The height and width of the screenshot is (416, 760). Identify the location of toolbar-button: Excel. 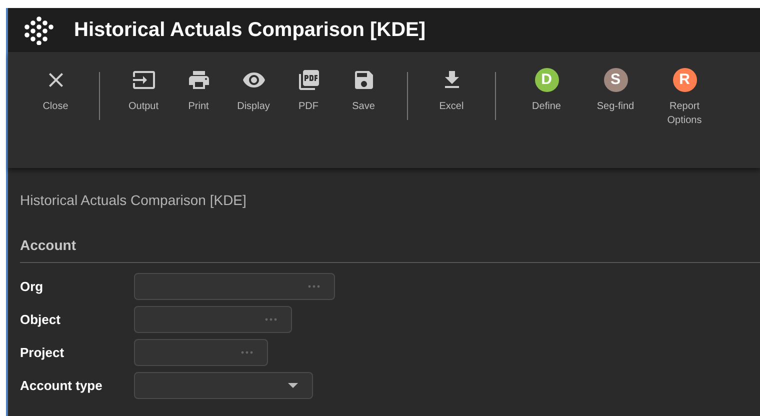
(451, 90).